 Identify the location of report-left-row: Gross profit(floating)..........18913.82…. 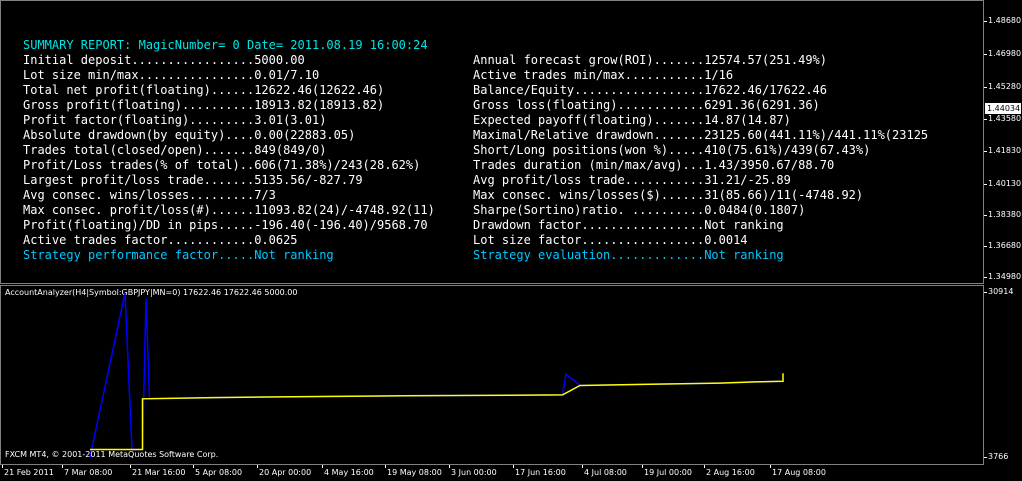
(203, 105).